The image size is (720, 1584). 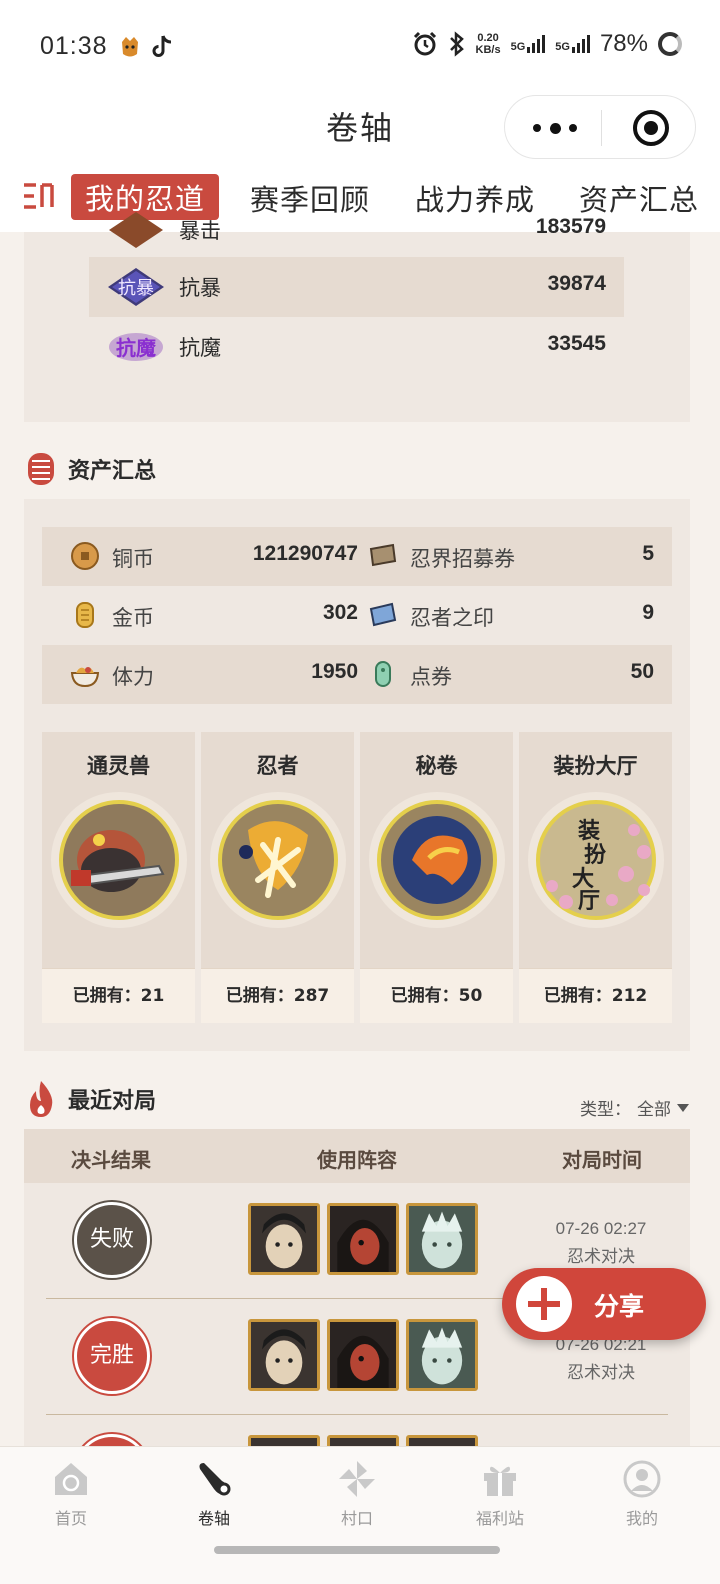 What do you see at coordinates (213, 1518) in the screenshot?
I see `nav-label: 卷轴` at bounding box center [213, 1518].